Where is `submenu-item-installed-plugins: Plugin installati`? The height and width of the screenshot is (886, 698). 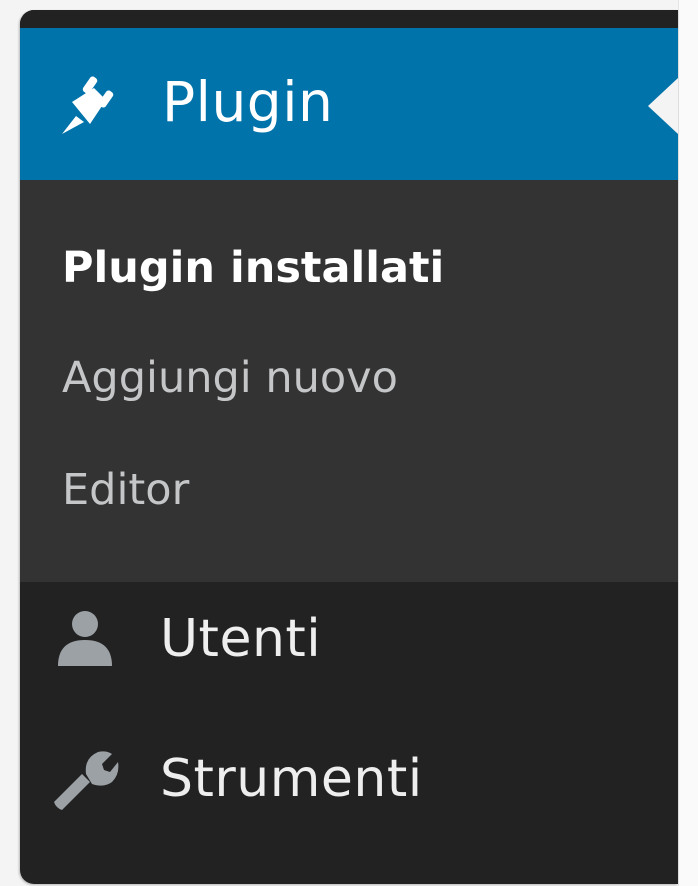 submenu-item-installed-plugins: Plugin installati is located at coordinates (253, 268).